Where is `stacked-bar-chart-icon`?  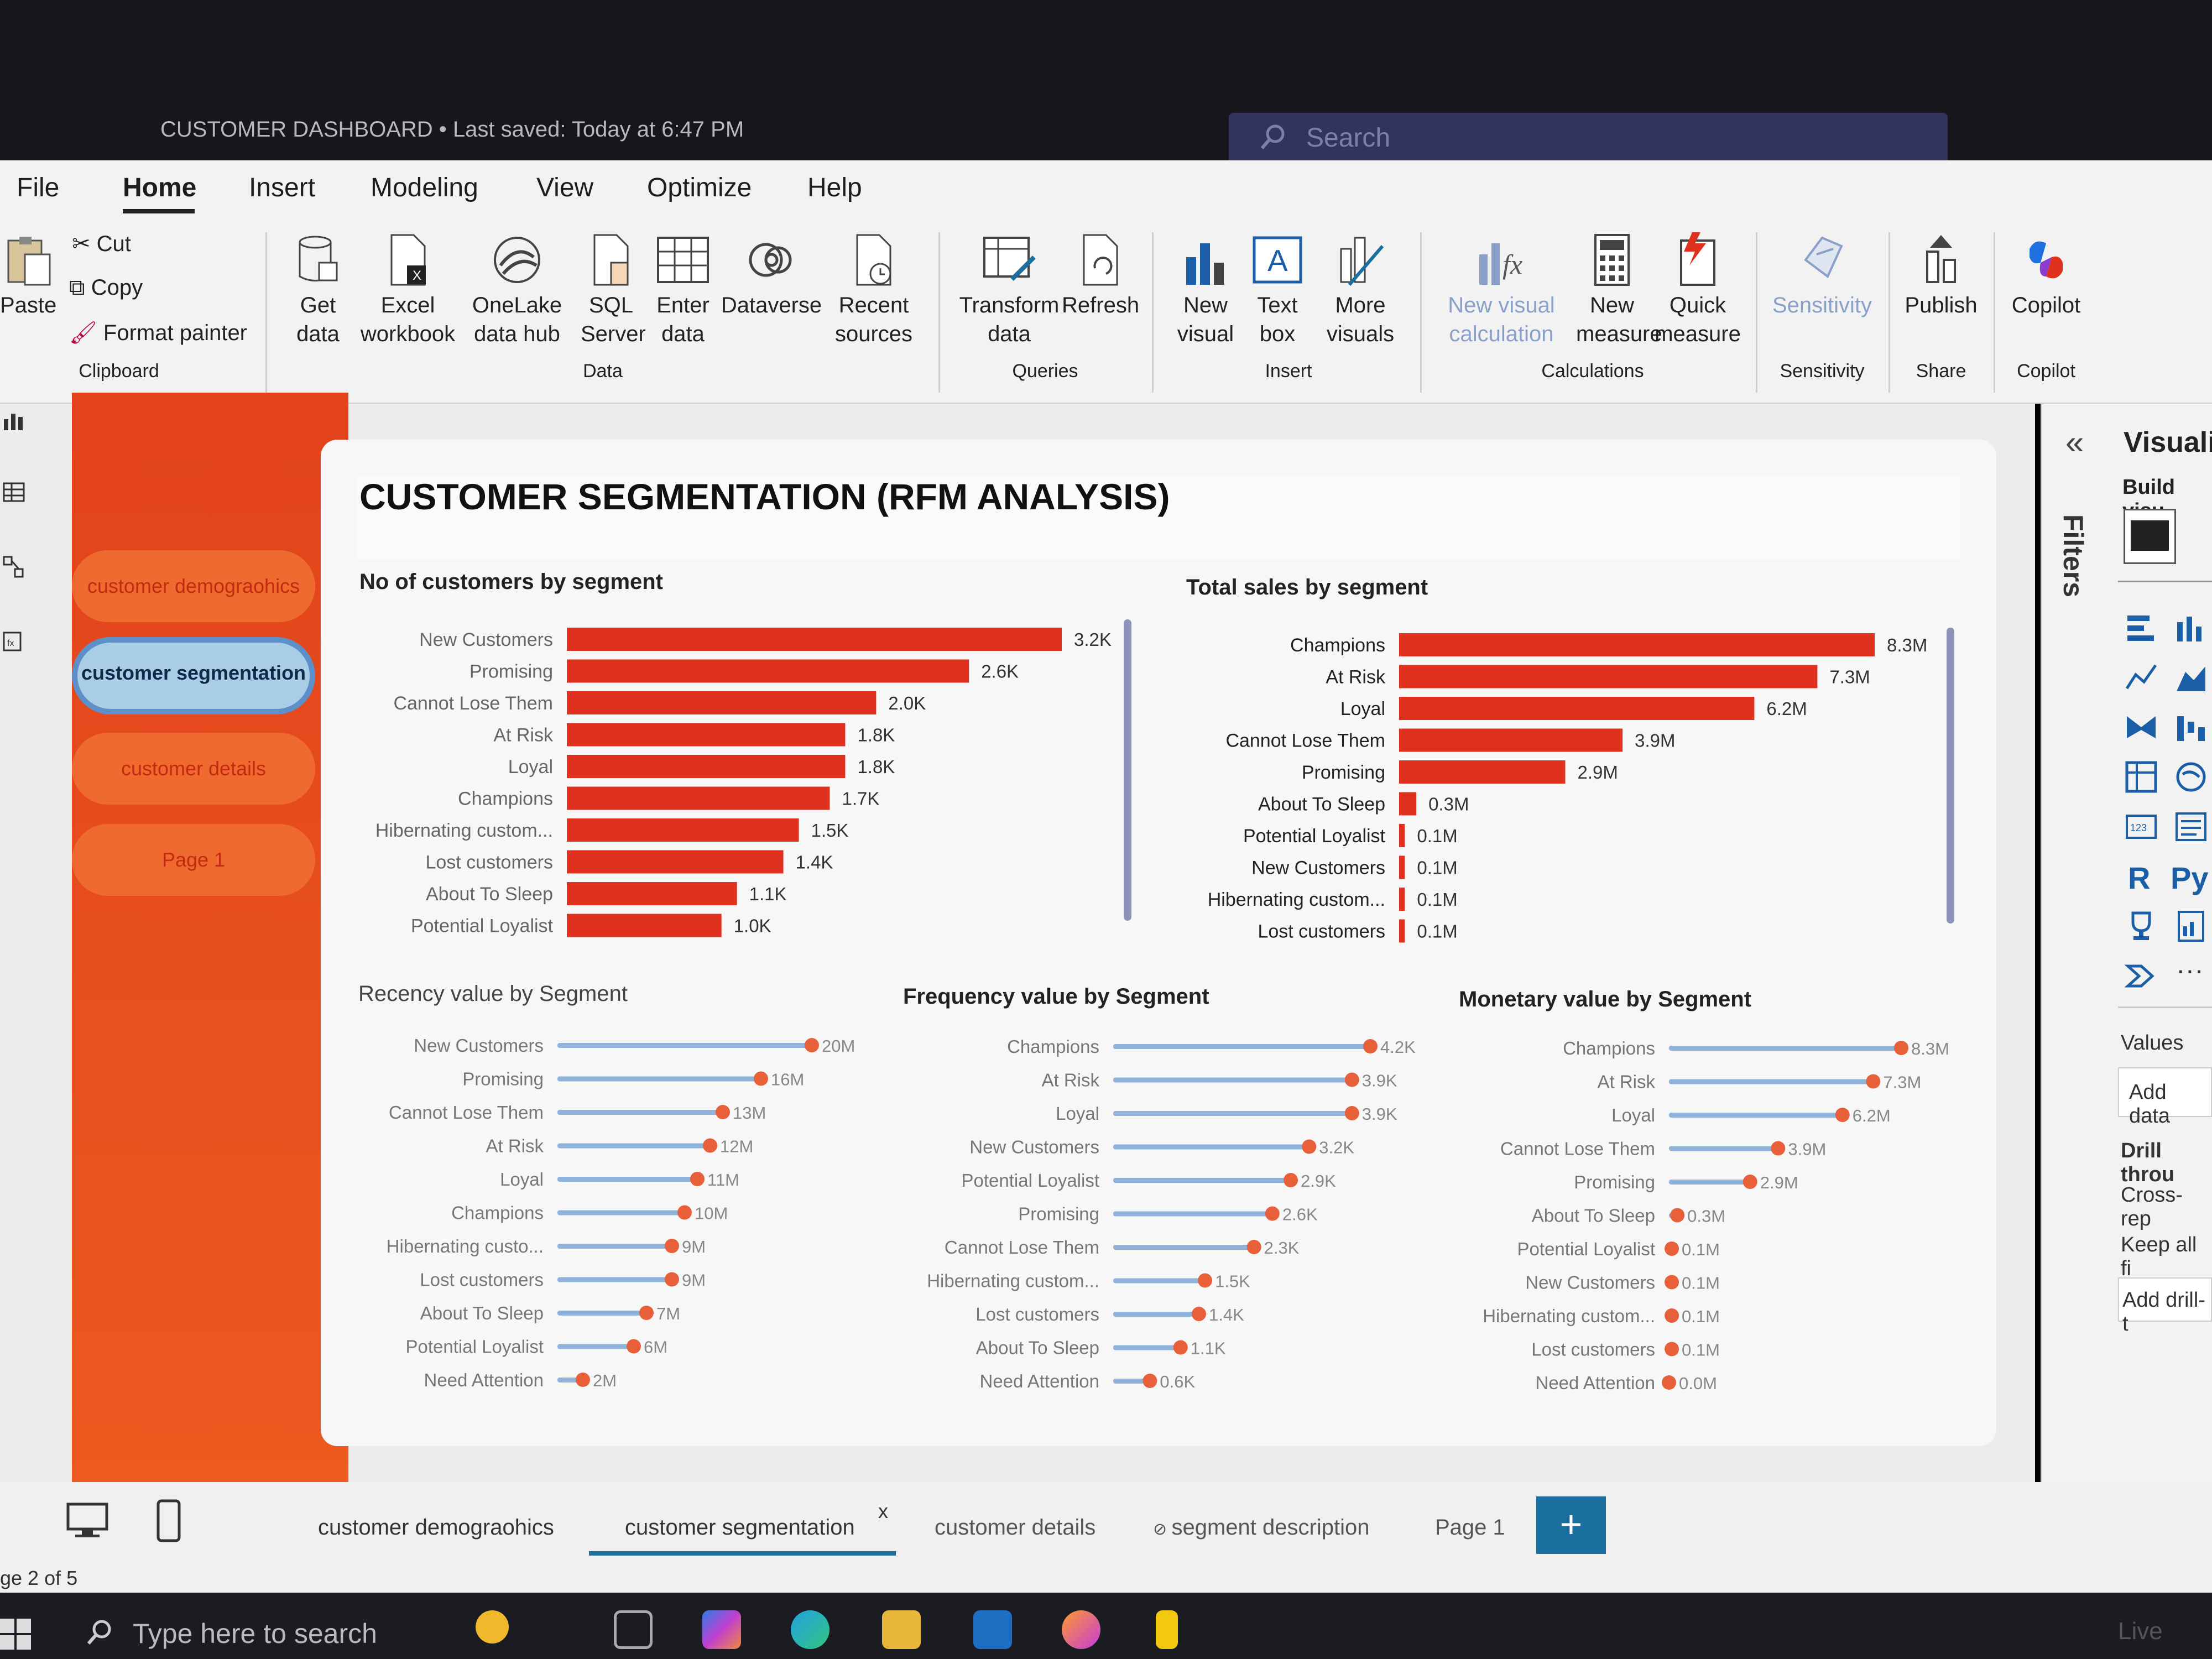 stacked-bar-chart-icon is located at coordinates (2141, 628).